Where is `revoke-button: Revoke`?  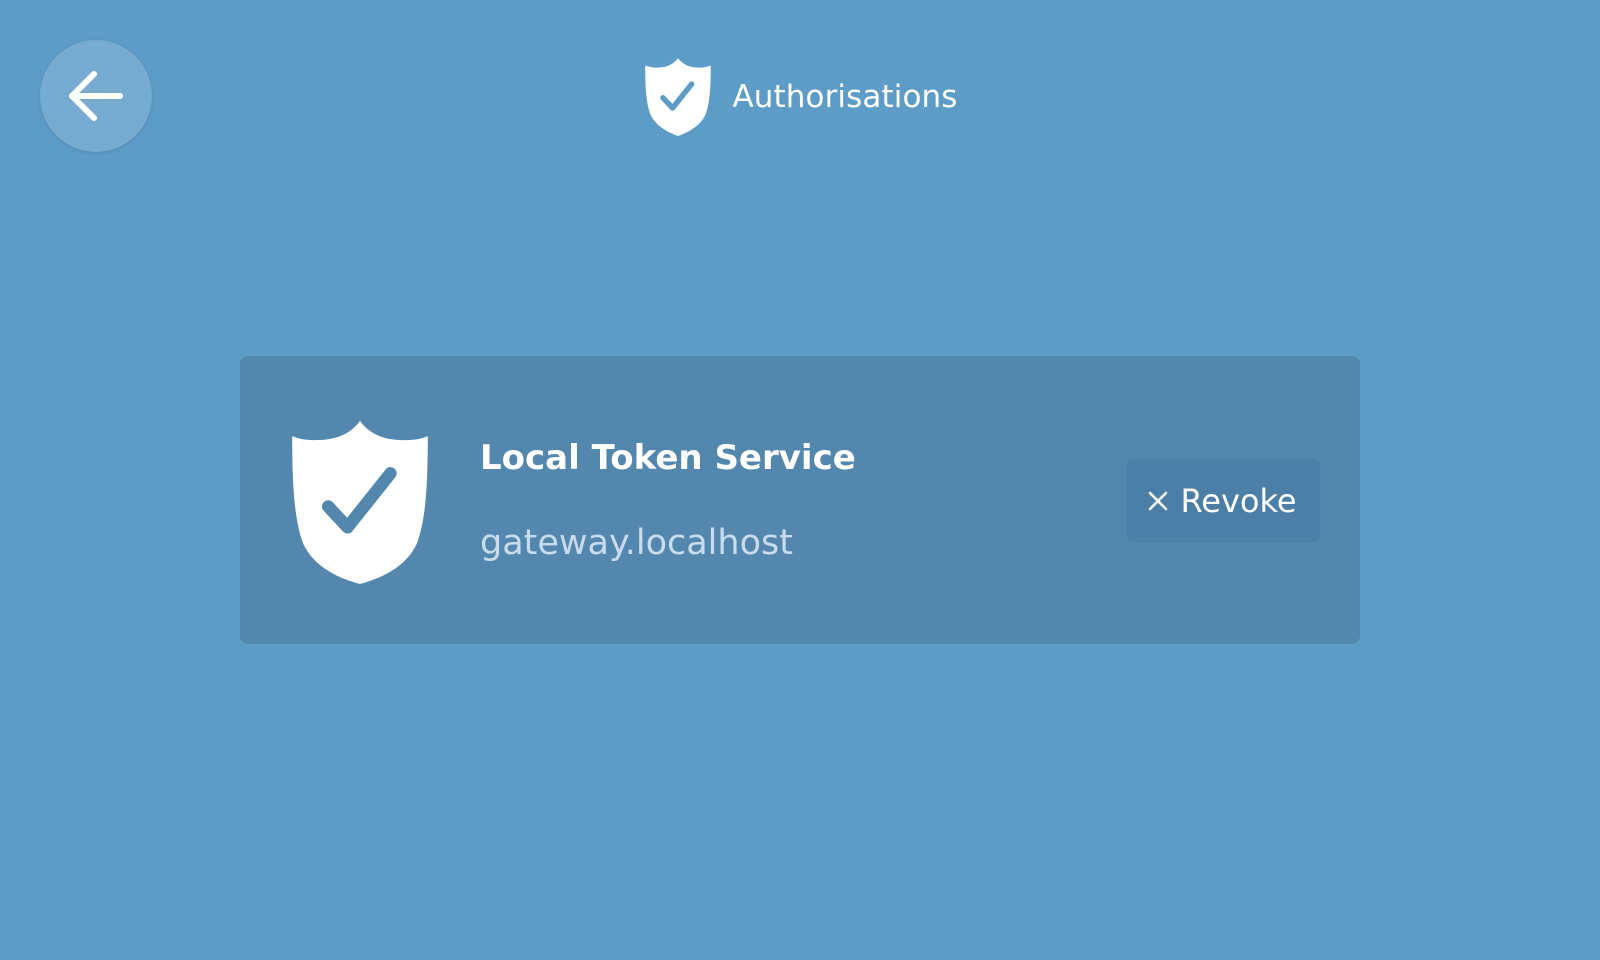 revoke-button: Revoke is located at coordinates (1223, 500).